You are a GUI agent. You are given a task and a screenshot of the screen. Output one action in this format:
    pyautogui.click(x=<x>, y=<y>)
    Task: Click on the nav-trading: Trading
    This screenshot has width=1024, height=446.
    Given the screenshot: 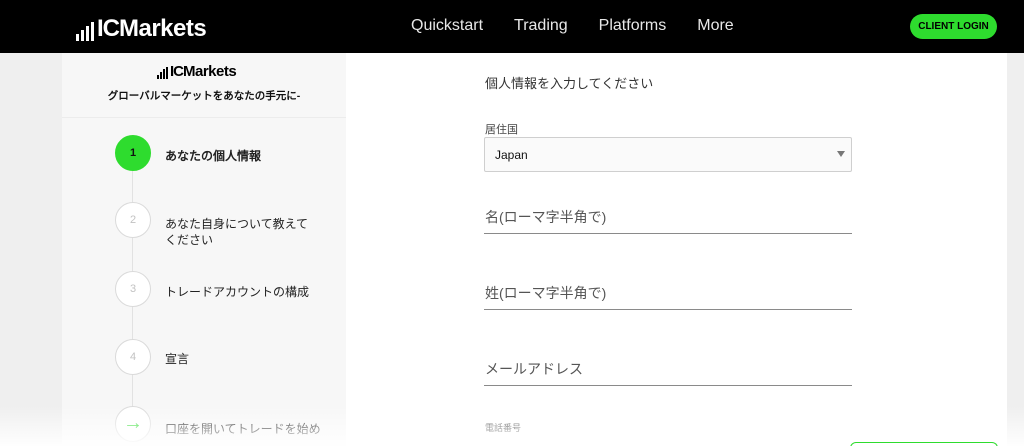 What is the action you would take?
    pyautogui.click(x=541, y=26)
    